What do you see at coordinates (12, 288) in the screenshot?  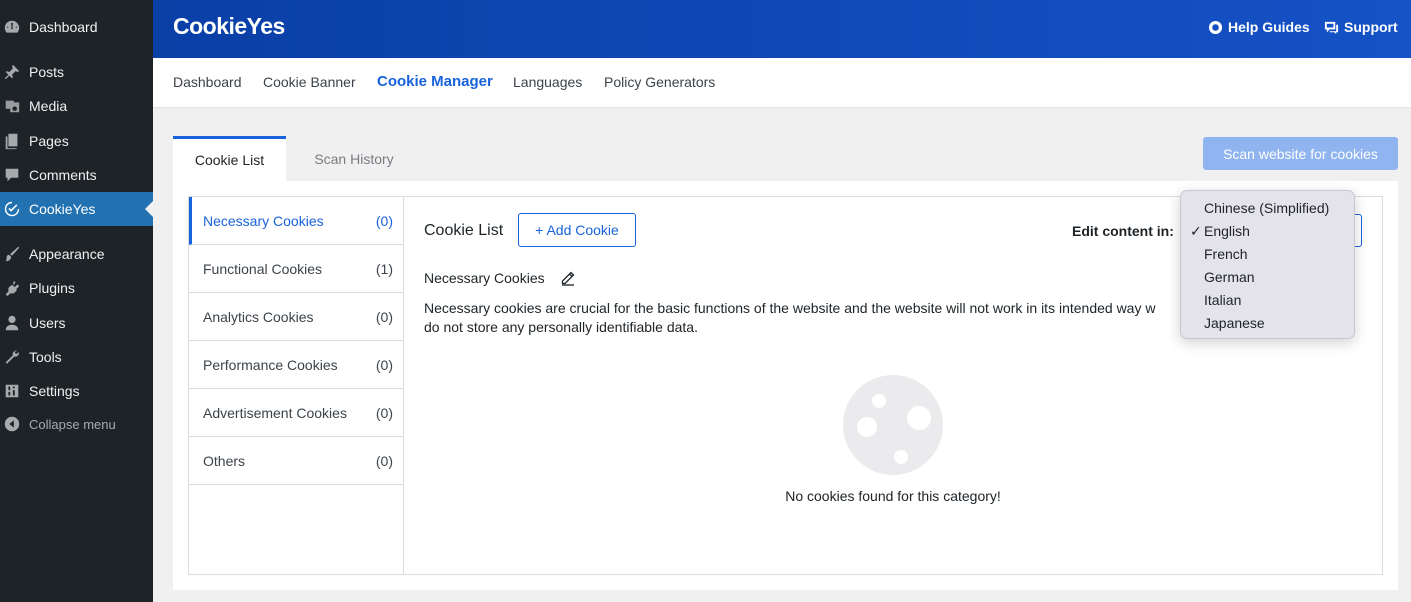 I see `plugin-icon` at bounding box center [12, 288].